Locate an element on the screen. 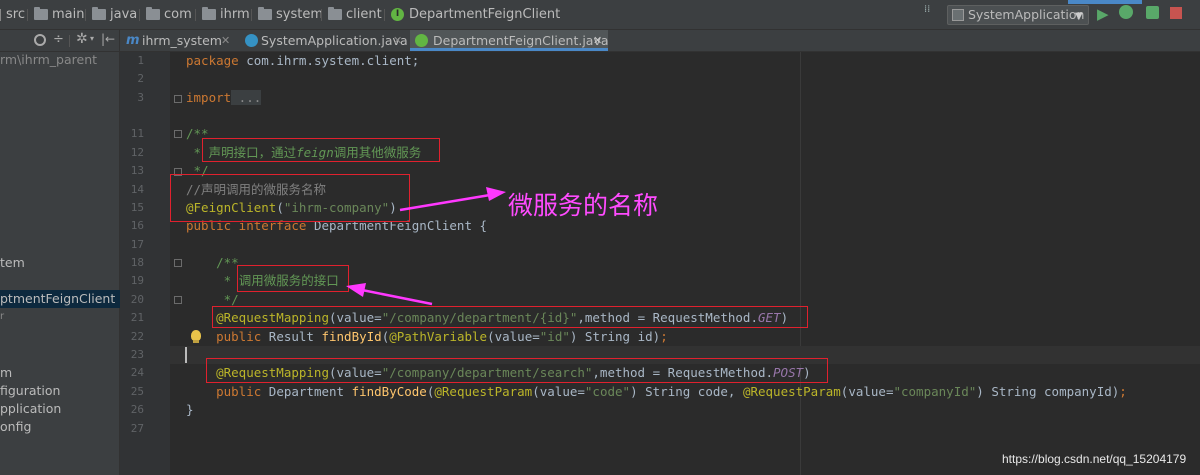 This screenshot has width=1200, height=475. annotation-arrows is located at coordinates (426, 246).